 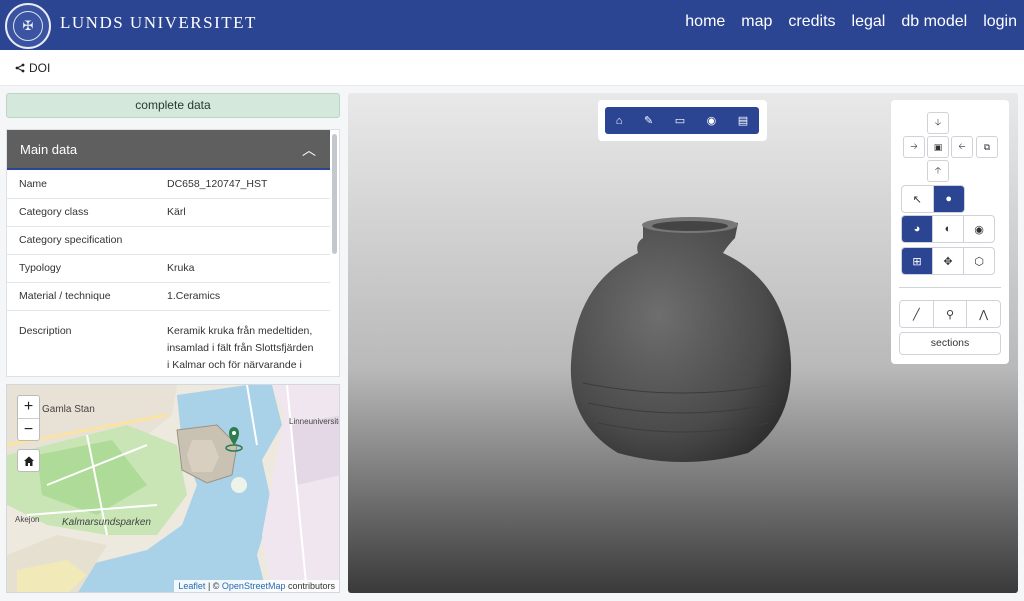 I want to click on row-key: Category class, so click(x=81, y=212).